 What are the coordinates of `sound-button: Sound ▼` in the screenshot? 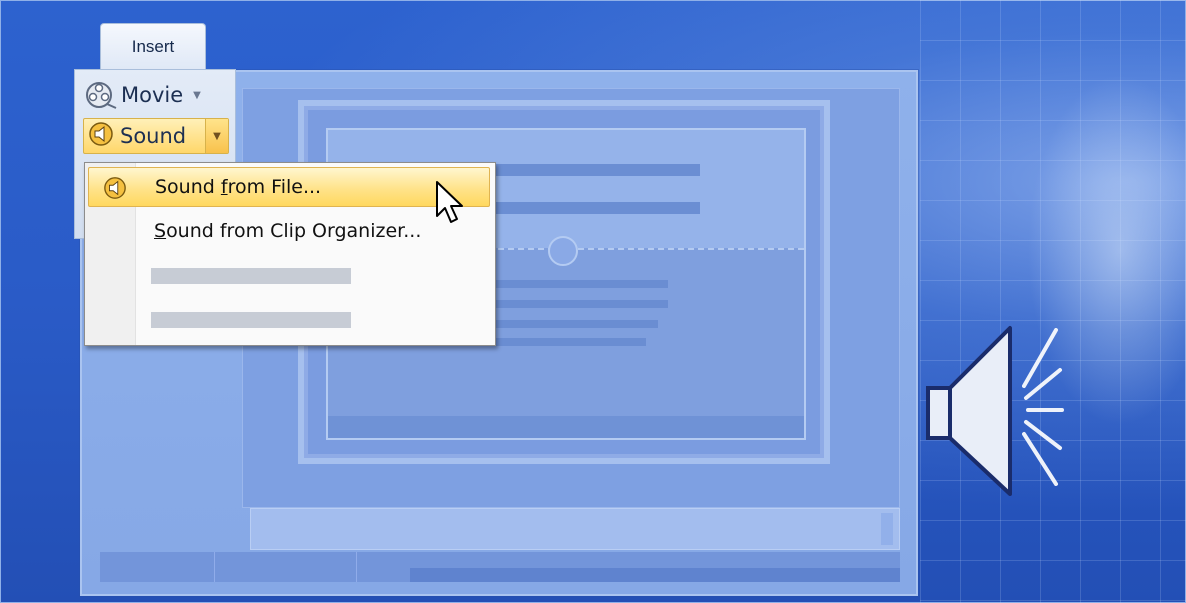 It's located at (156, 136).